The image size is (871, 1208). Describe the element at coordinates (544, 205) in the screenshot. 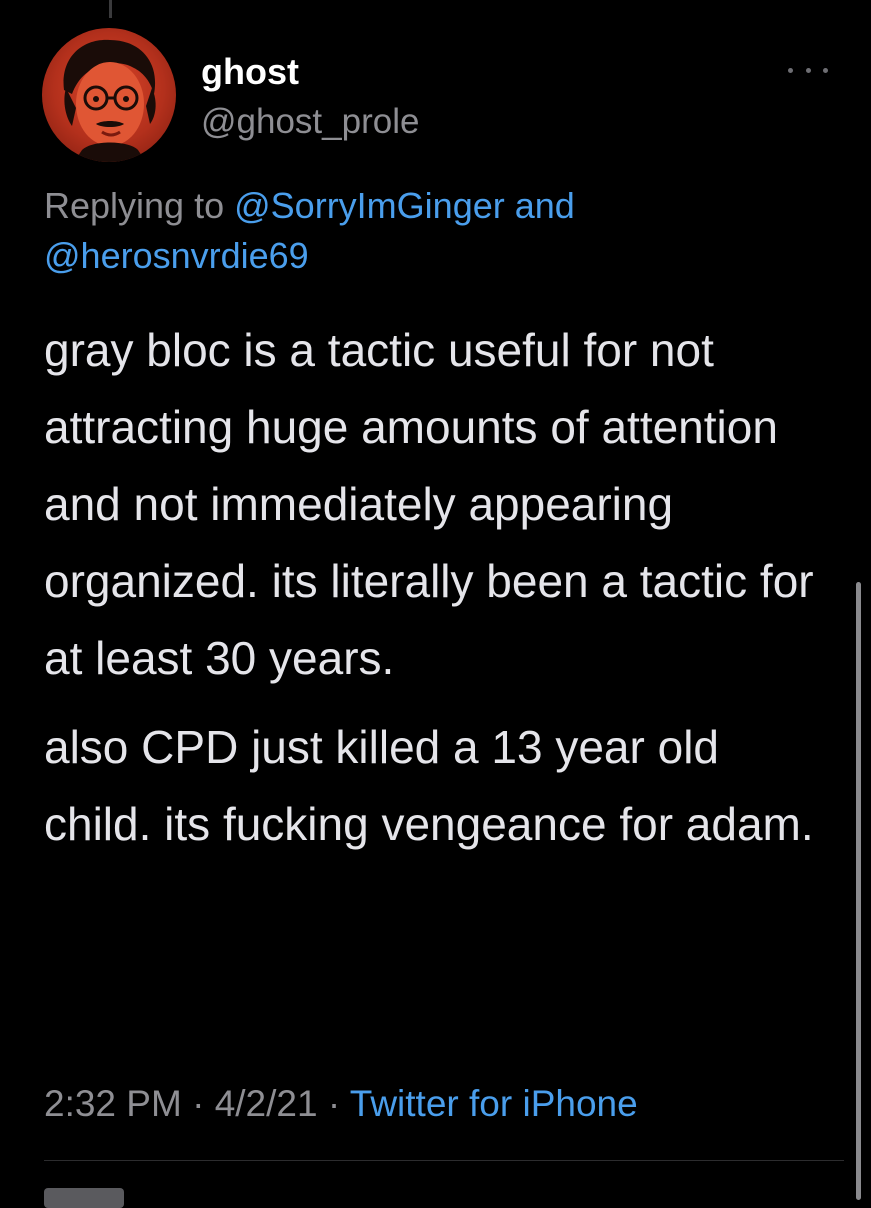

I see `reply-conjunction: and` at that location.